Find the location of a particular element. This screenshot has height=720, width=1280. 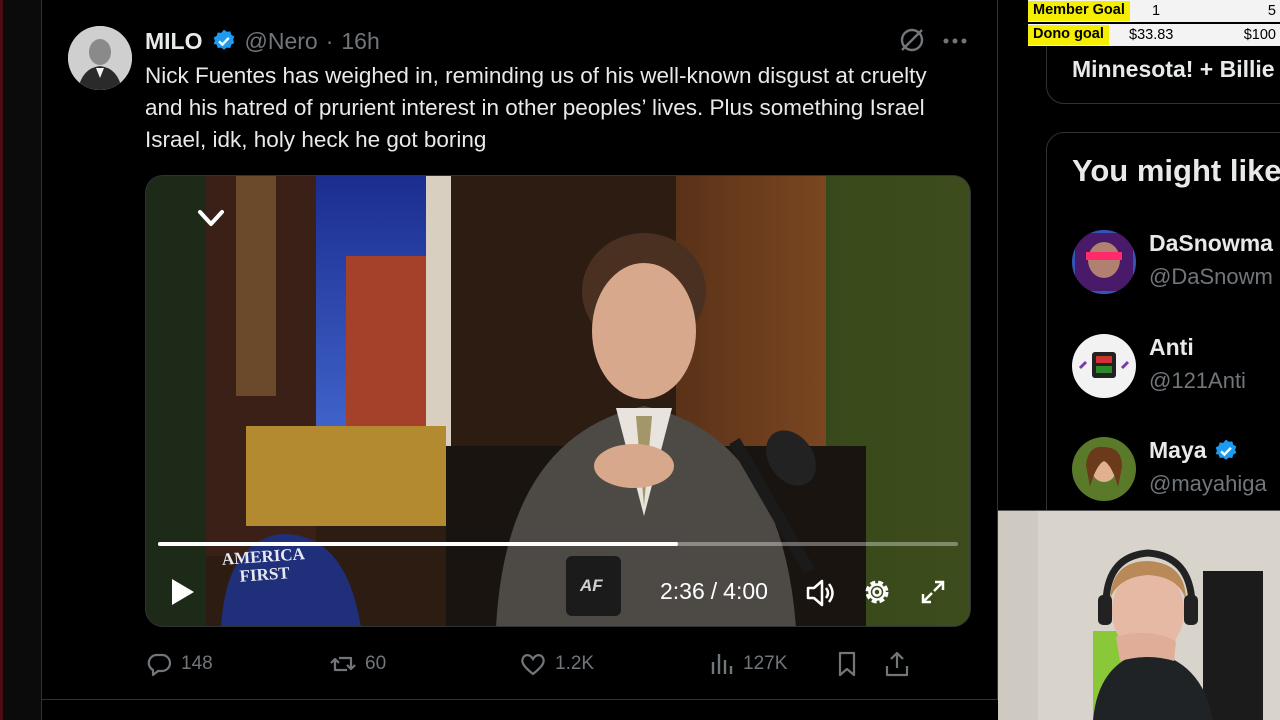

settings-gear-icon is located at coordinates (877, 592).